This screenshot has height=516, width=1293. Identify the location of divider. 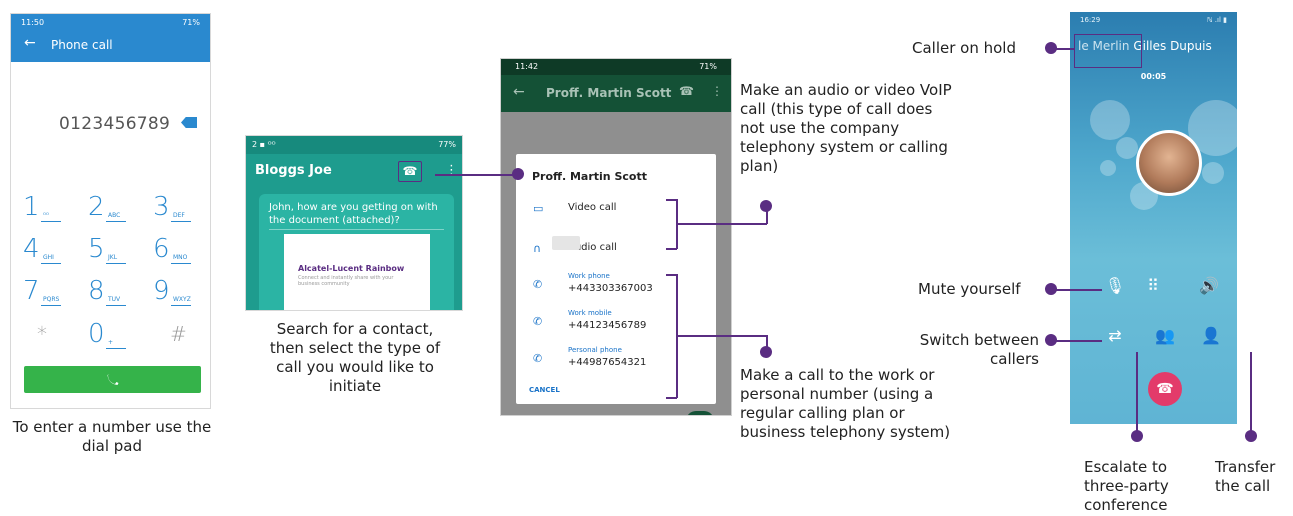
(356, 229).